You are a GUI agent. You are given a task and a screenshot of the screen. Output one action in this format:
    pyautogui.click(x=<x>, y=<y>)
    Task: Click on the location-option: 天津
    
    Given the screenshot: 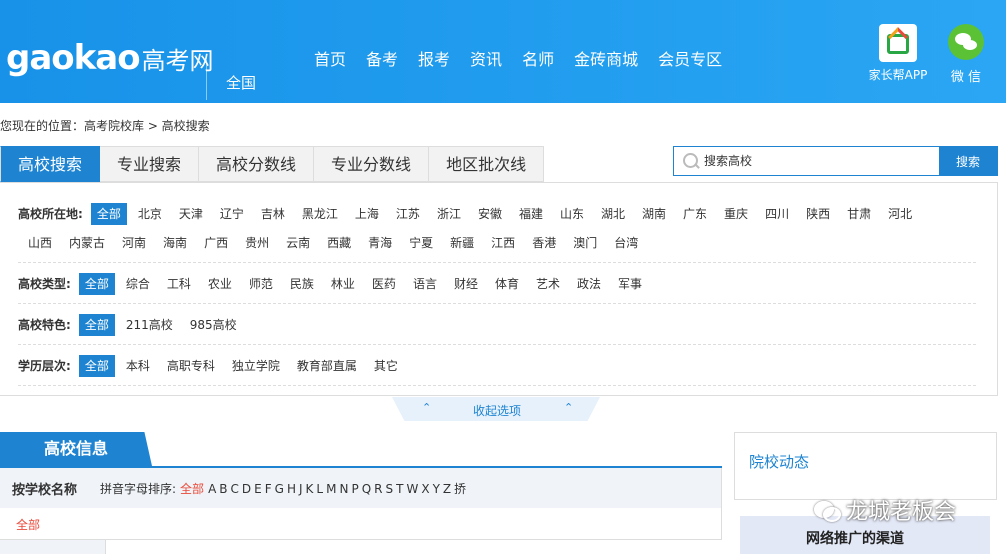 What is the action you would take?
    pyautogui.click(x=191, y=214)
    